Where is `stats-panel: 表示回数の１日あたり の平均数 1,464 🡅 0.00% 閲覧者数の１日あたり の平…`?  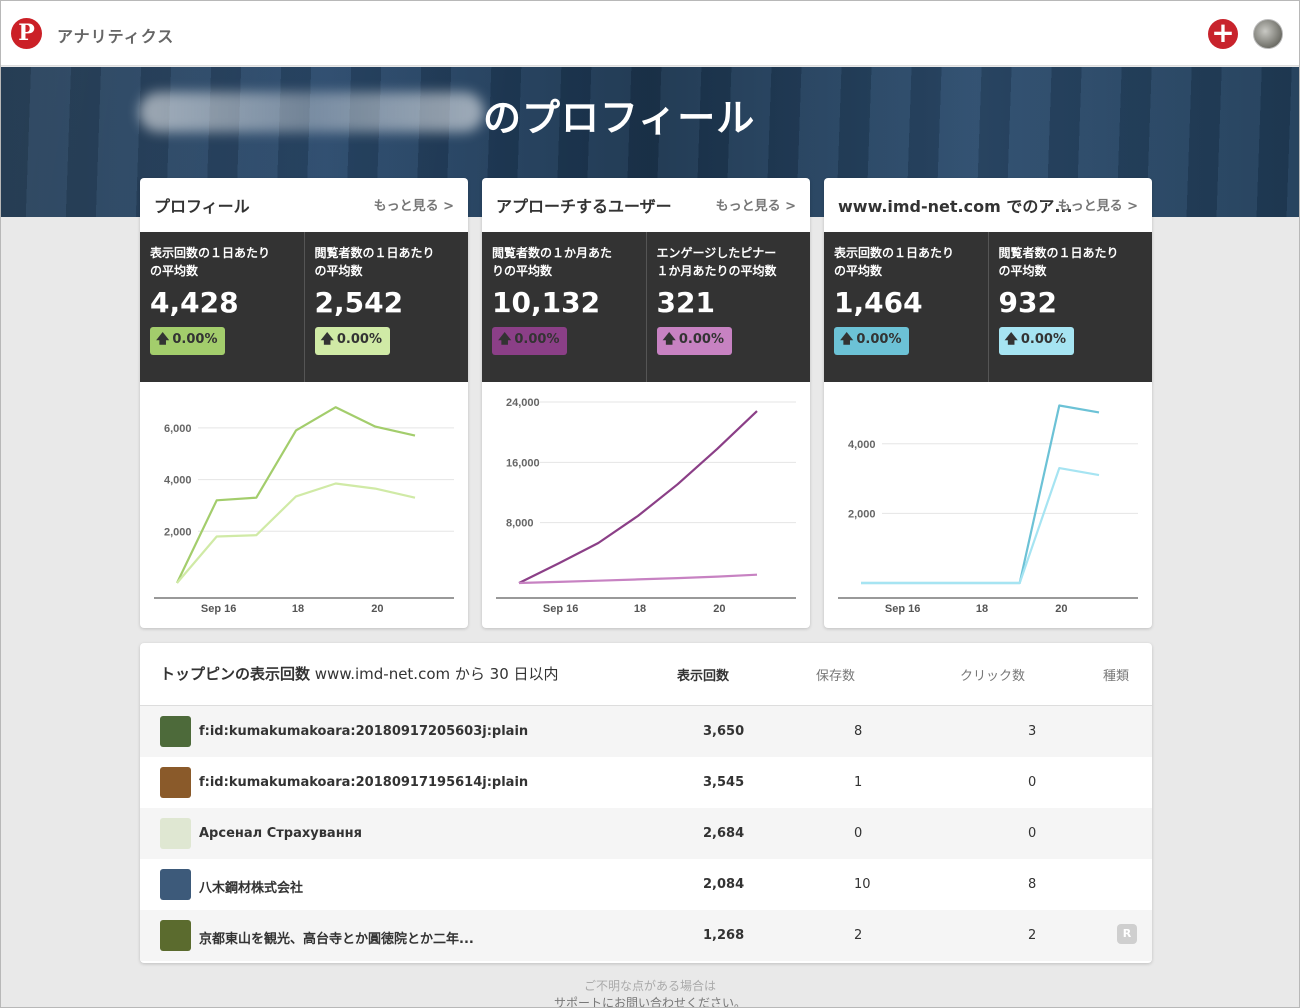 stats-panel: 表示回数の１日あたり の平均数 1,464 🡅 0.00% 閲覧者数の１日あたり の平… is located at coordinates (988, 307).